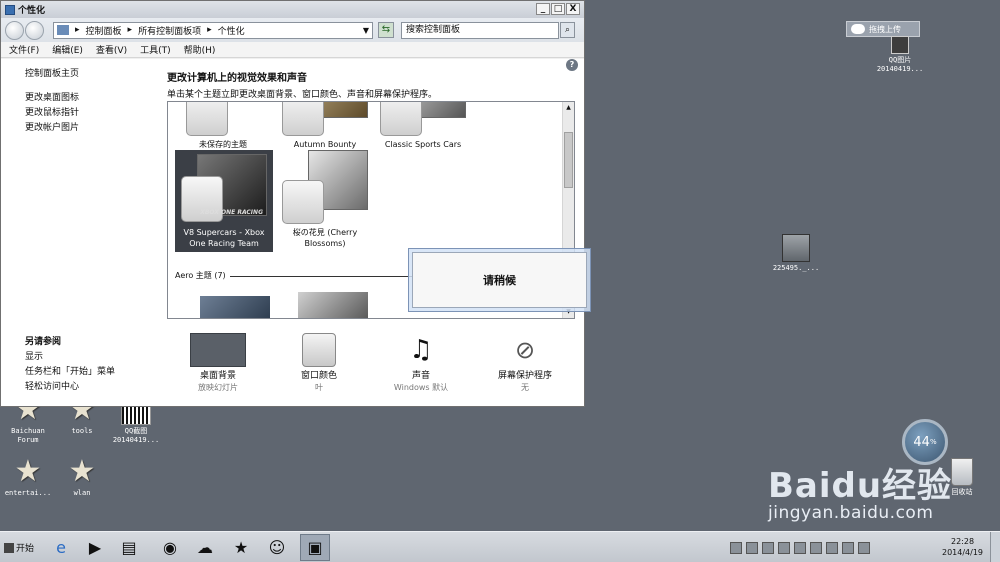 The height and width of the screenshot is (562, 1000). I want to click on menu-file: 文件(F), so click(24, 49).